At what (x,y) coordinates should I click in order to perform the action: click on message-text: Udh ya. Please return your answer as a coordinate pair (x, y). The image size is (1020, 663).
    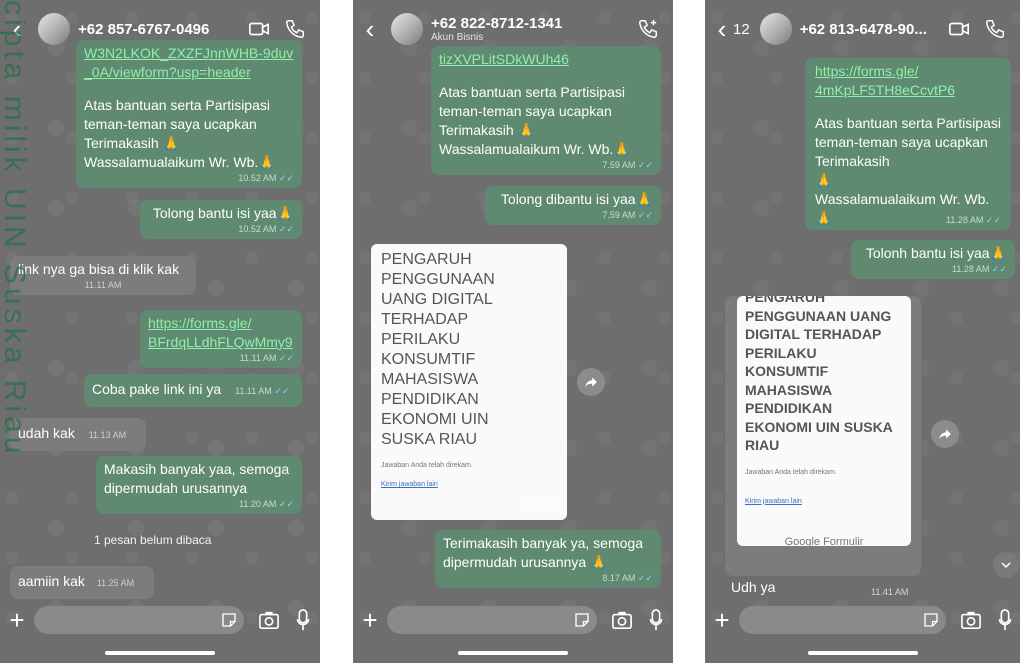
    Looking at the image, I should click on (753, 587).